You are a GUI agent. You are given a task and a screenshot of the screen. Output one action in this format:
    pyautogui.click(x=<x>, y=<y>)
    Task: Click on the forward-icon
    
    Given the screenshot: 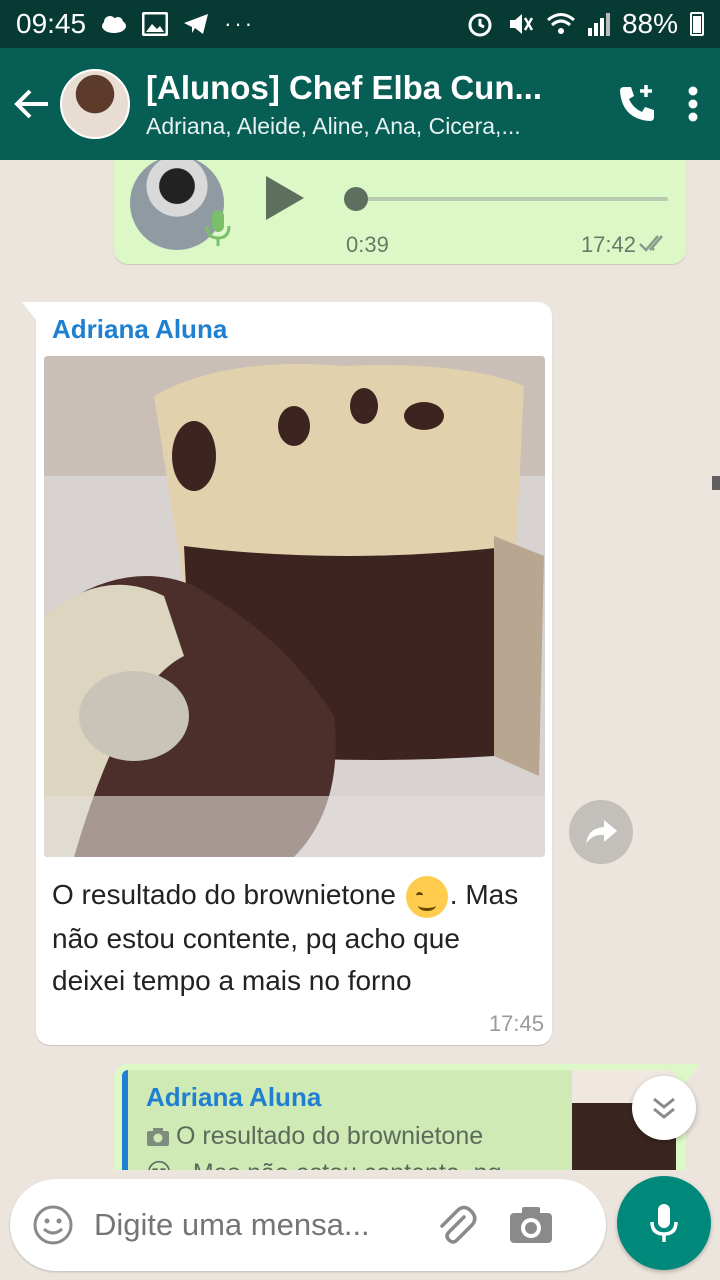 What is the action you would take?
    pyautogui.click(x=601, y=832)
    